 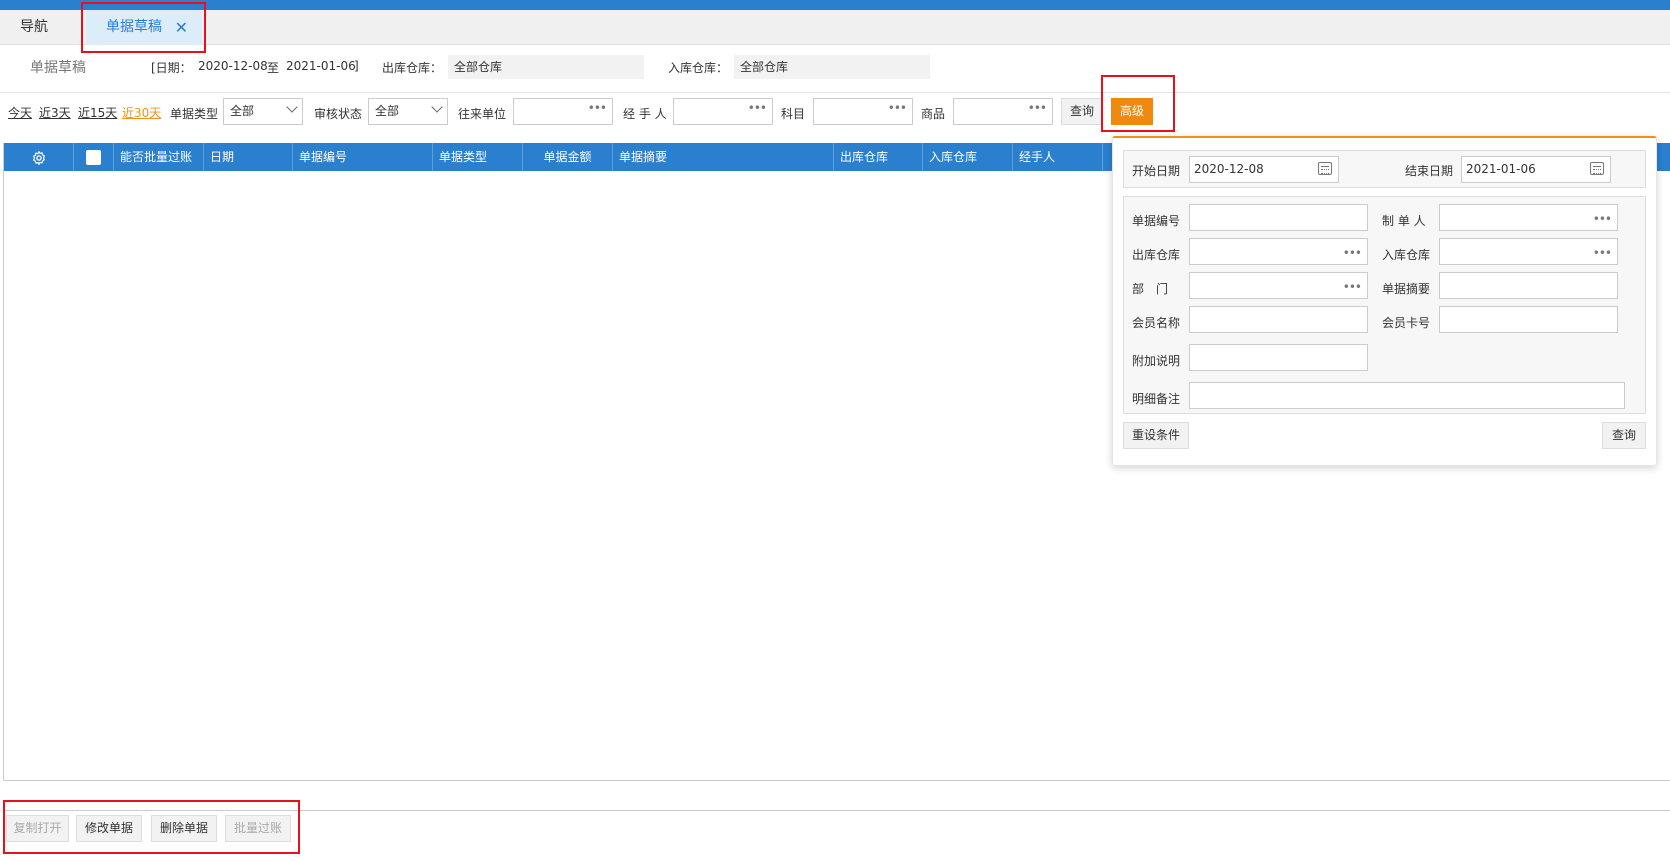 What do you see at coordinates (1406, 255) in the screenshot?
I see `in-warehouse-label: 入库仓库` at bounding box center [1406, 255].